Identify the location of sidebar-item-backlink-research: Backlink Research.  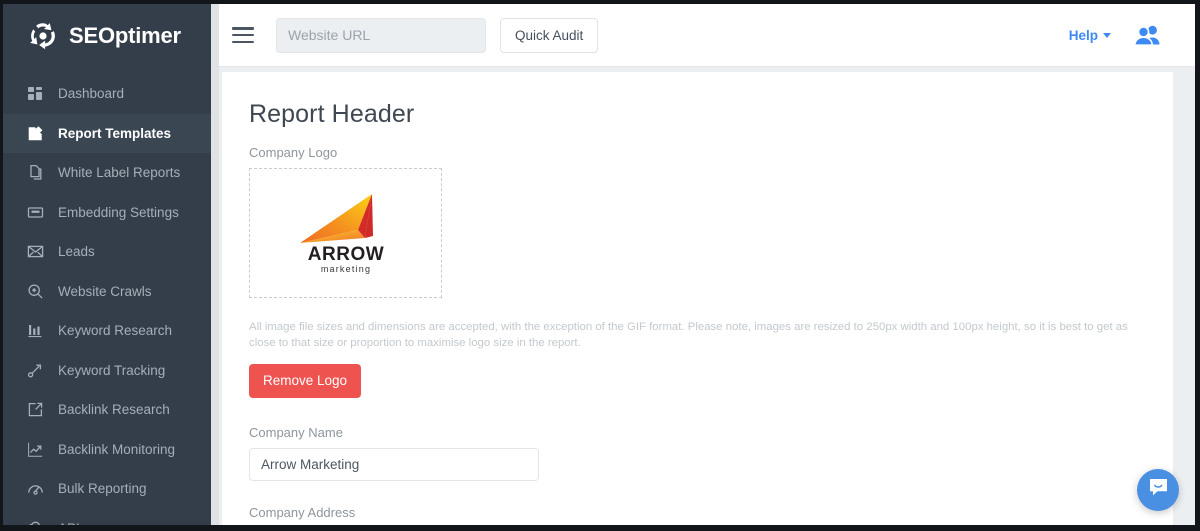
(107, 410).